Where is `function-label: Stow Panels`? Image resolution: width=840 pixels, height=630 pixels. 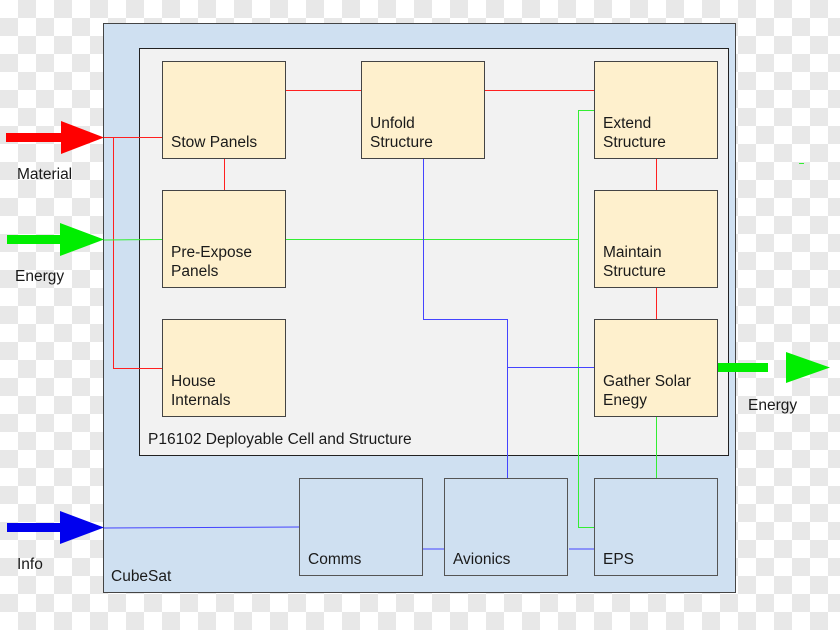
function-label: Stow Panels is located at coordinates (214, 142).